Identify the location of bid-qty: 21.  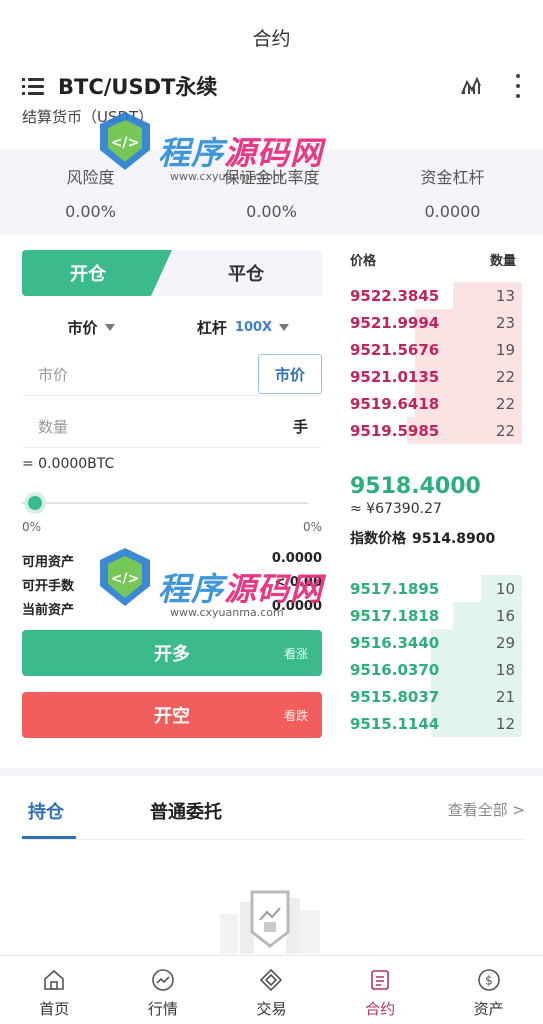
(505, 696).